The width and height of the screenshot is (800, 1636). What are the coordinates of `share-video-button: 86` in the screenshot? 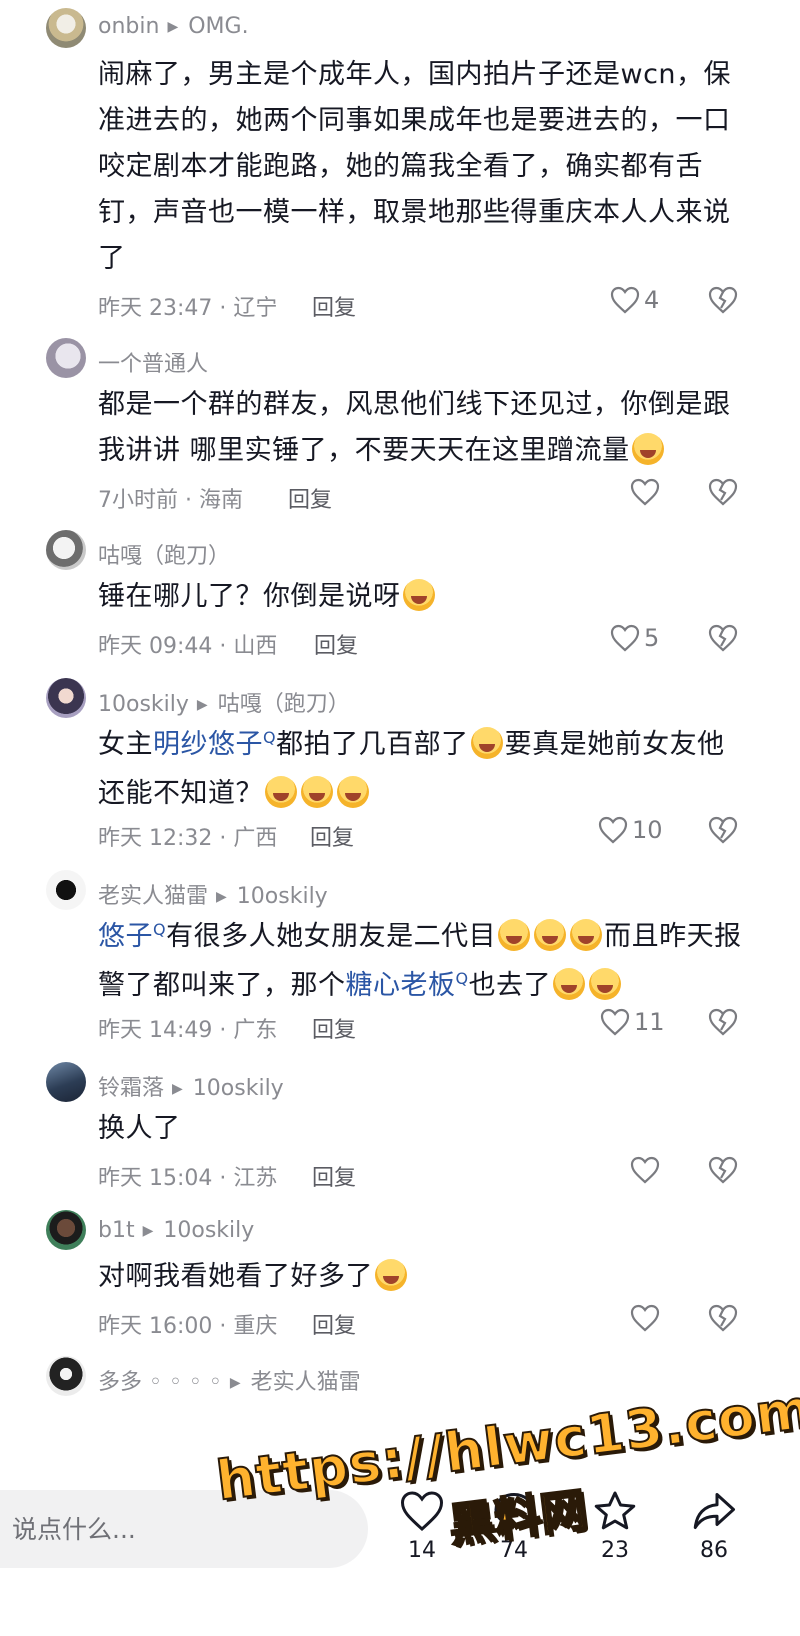 It's located at (714, 1526).